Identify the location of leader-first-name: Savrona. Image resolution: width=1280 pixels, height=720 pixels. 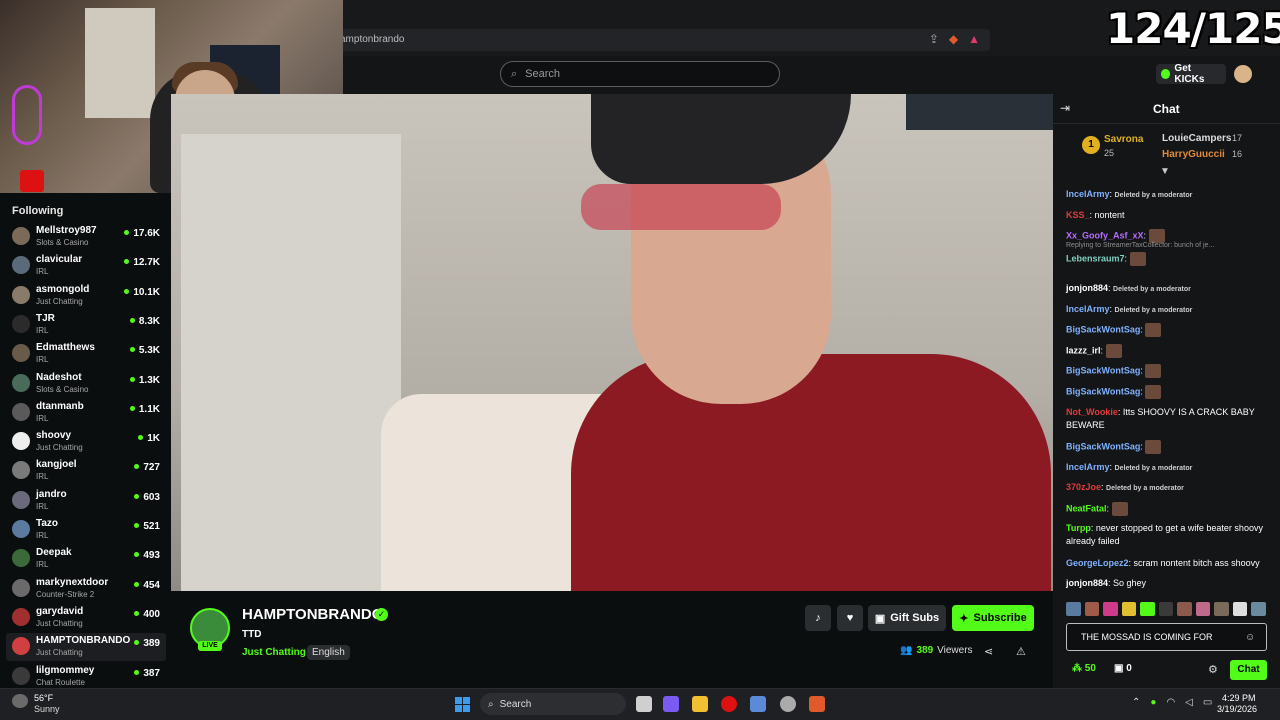
(1123, 139).